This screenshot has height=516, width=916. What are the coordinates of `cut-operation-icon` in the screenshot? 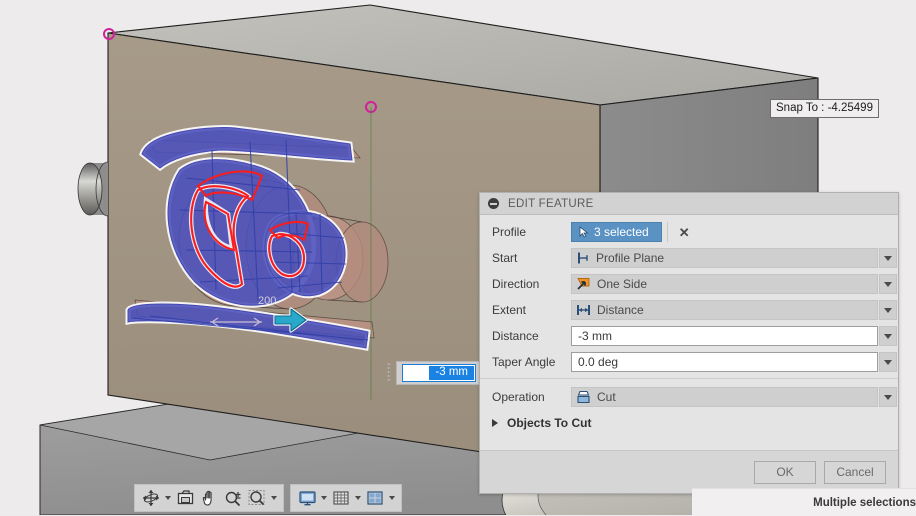 It's located at (583, 397).